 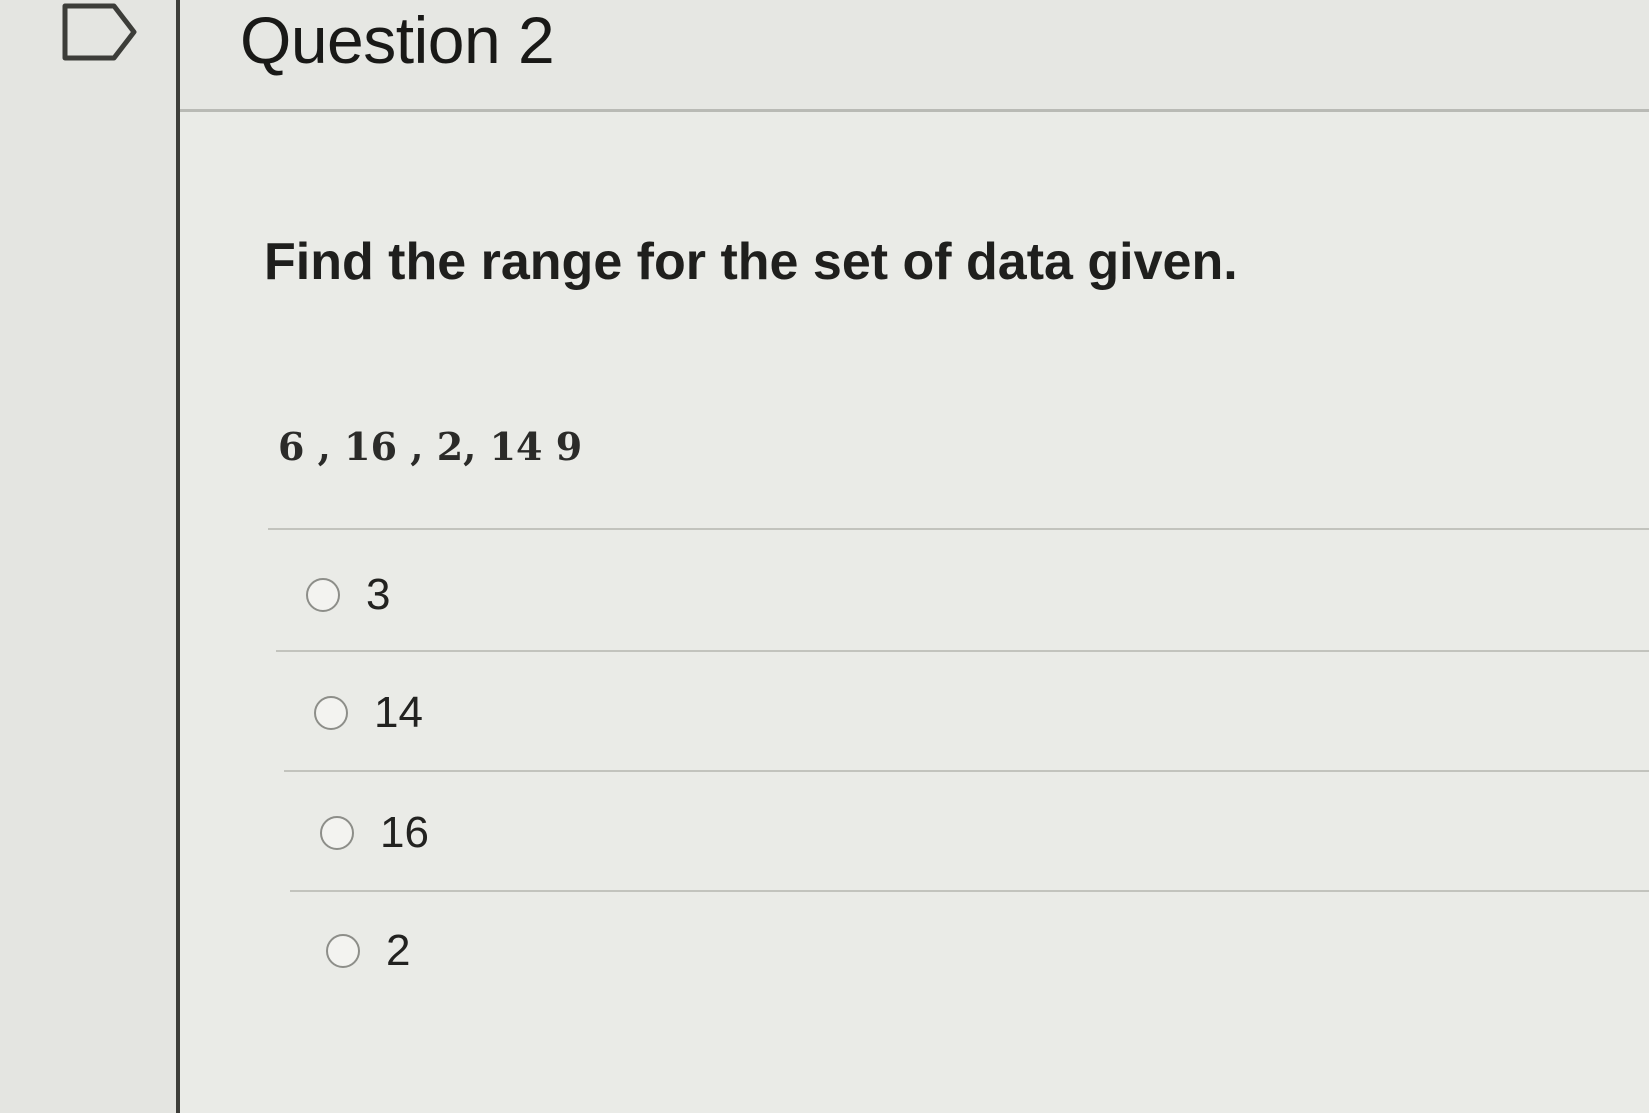 What do you see at coordinates (368, 713) in the screenshot?
I see `answer-option: 14` at bounding box center [368, 713].